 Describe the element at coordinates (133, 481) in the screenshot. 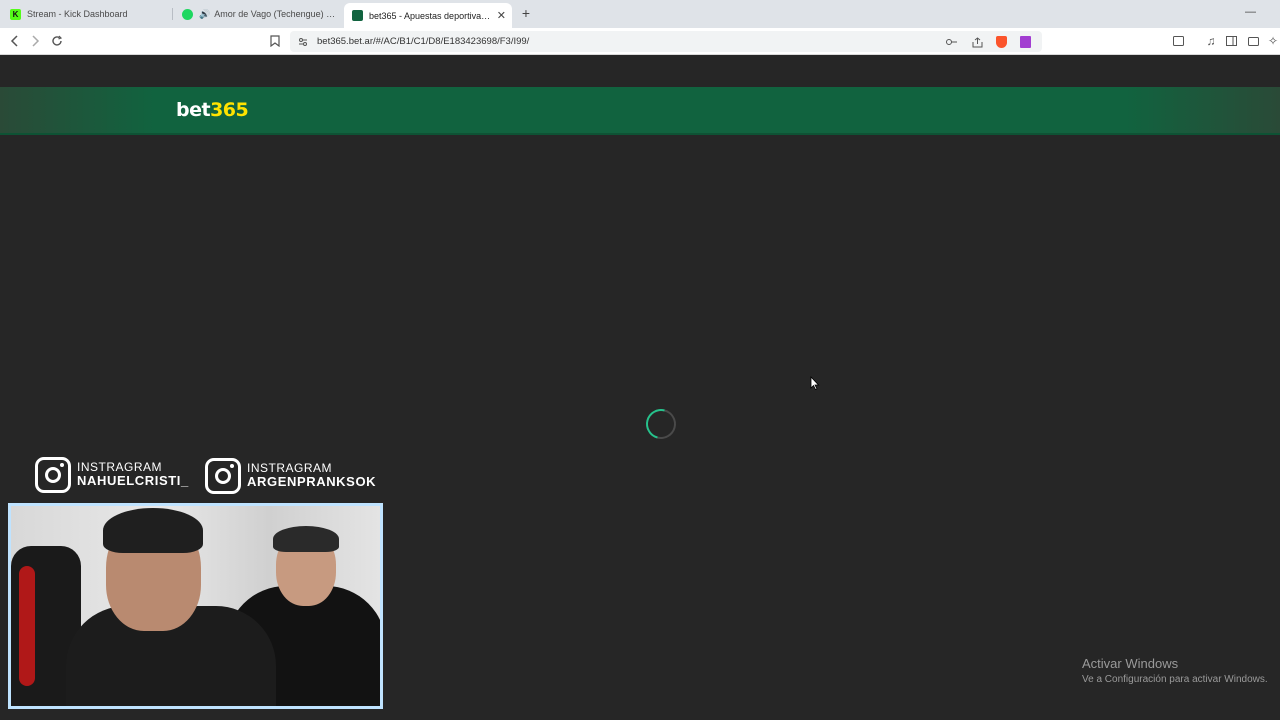

I see `instagram-handle: NAHUELCRISTI_` at that location.